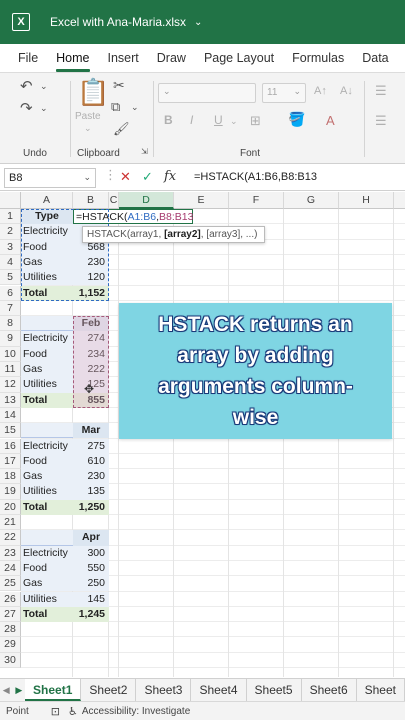 The height and width of the screenshot is (720, 405). What do you see at coordinates (91, 584) in the screenshot?
I see `cell-b25: 250` at bounding box center [91, 584].